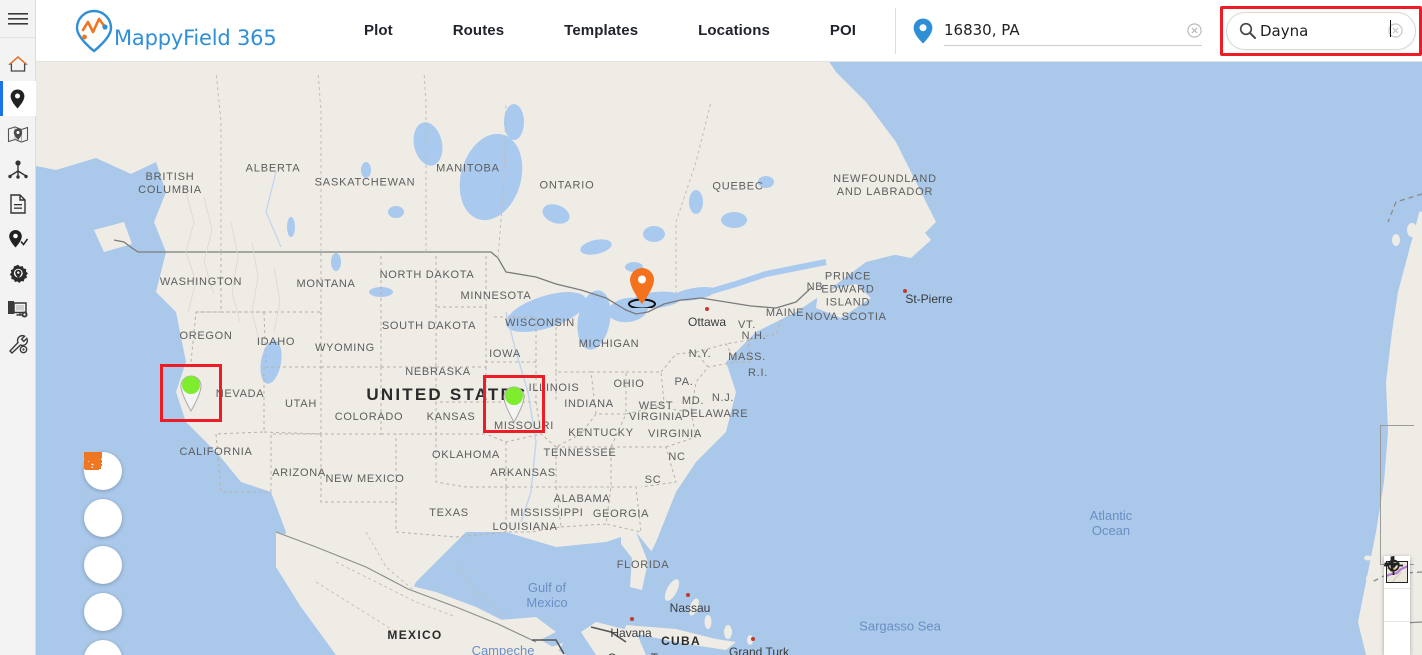  I want to click on clear-location-icon, so click(1194, 30).